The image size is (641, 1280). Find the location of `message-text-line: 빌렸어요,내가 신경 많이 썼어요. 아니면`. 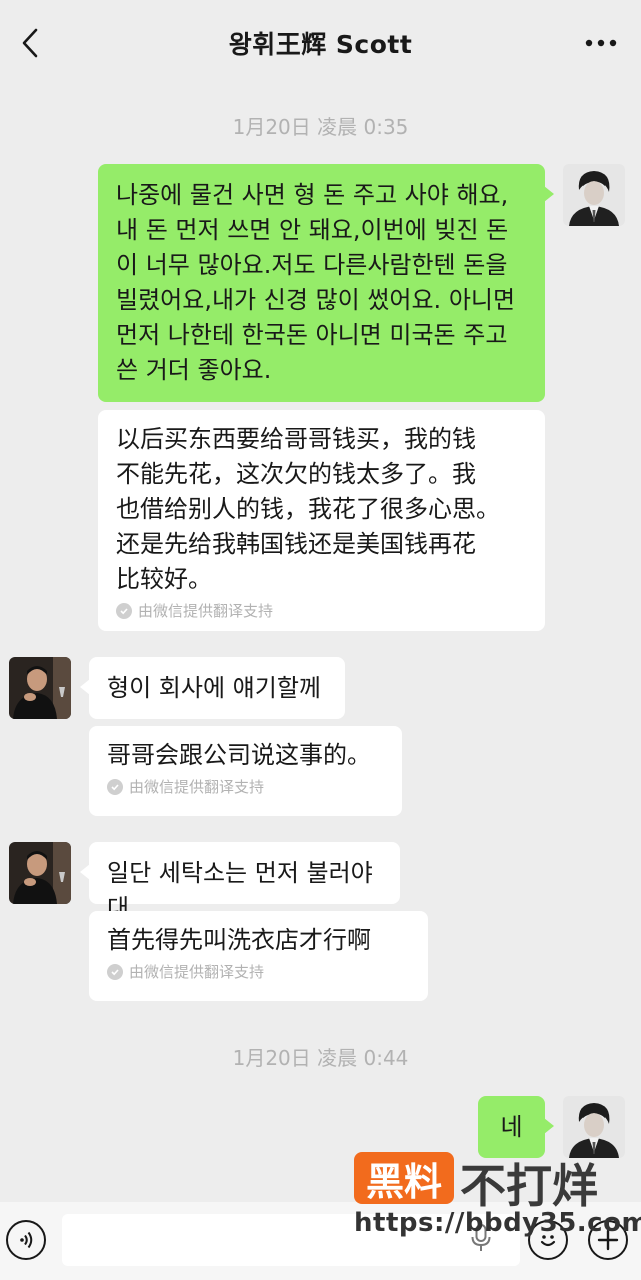

message-text-line: 빌렸어요,내가 신경 많이 썼어요. 아니면 is located at coordinates (316, 300).